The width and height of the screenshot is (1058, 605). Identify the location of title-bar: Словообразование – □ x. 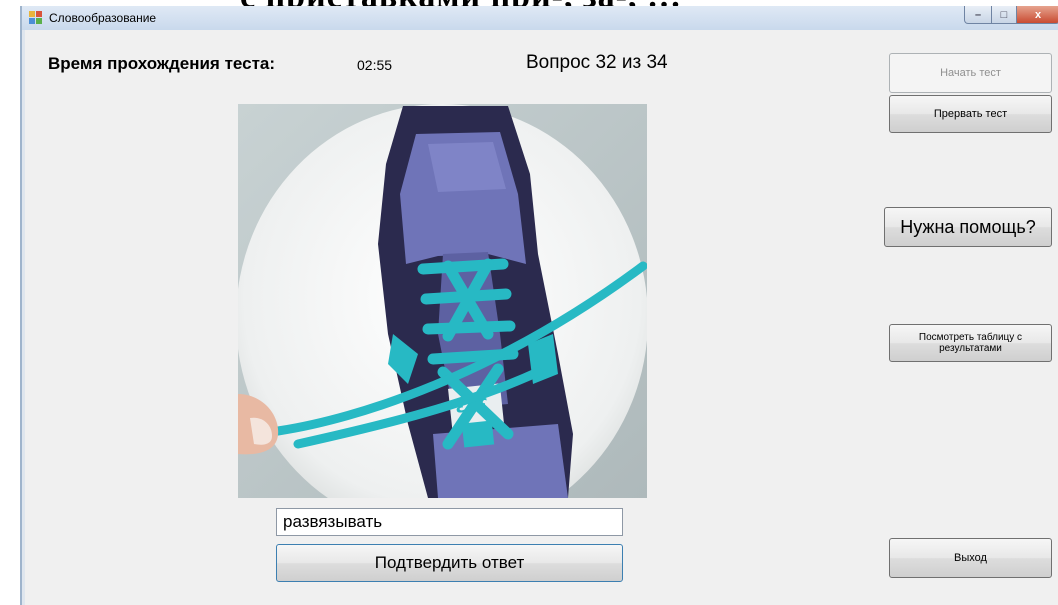
(540, 18).